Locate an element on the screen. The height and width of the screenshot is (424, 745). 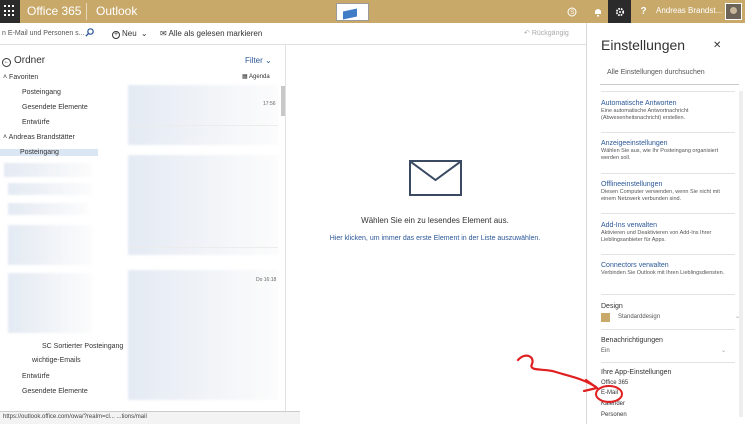
setting-heading: Anzeigeeinstellungen is located at coordinates (634, 143).